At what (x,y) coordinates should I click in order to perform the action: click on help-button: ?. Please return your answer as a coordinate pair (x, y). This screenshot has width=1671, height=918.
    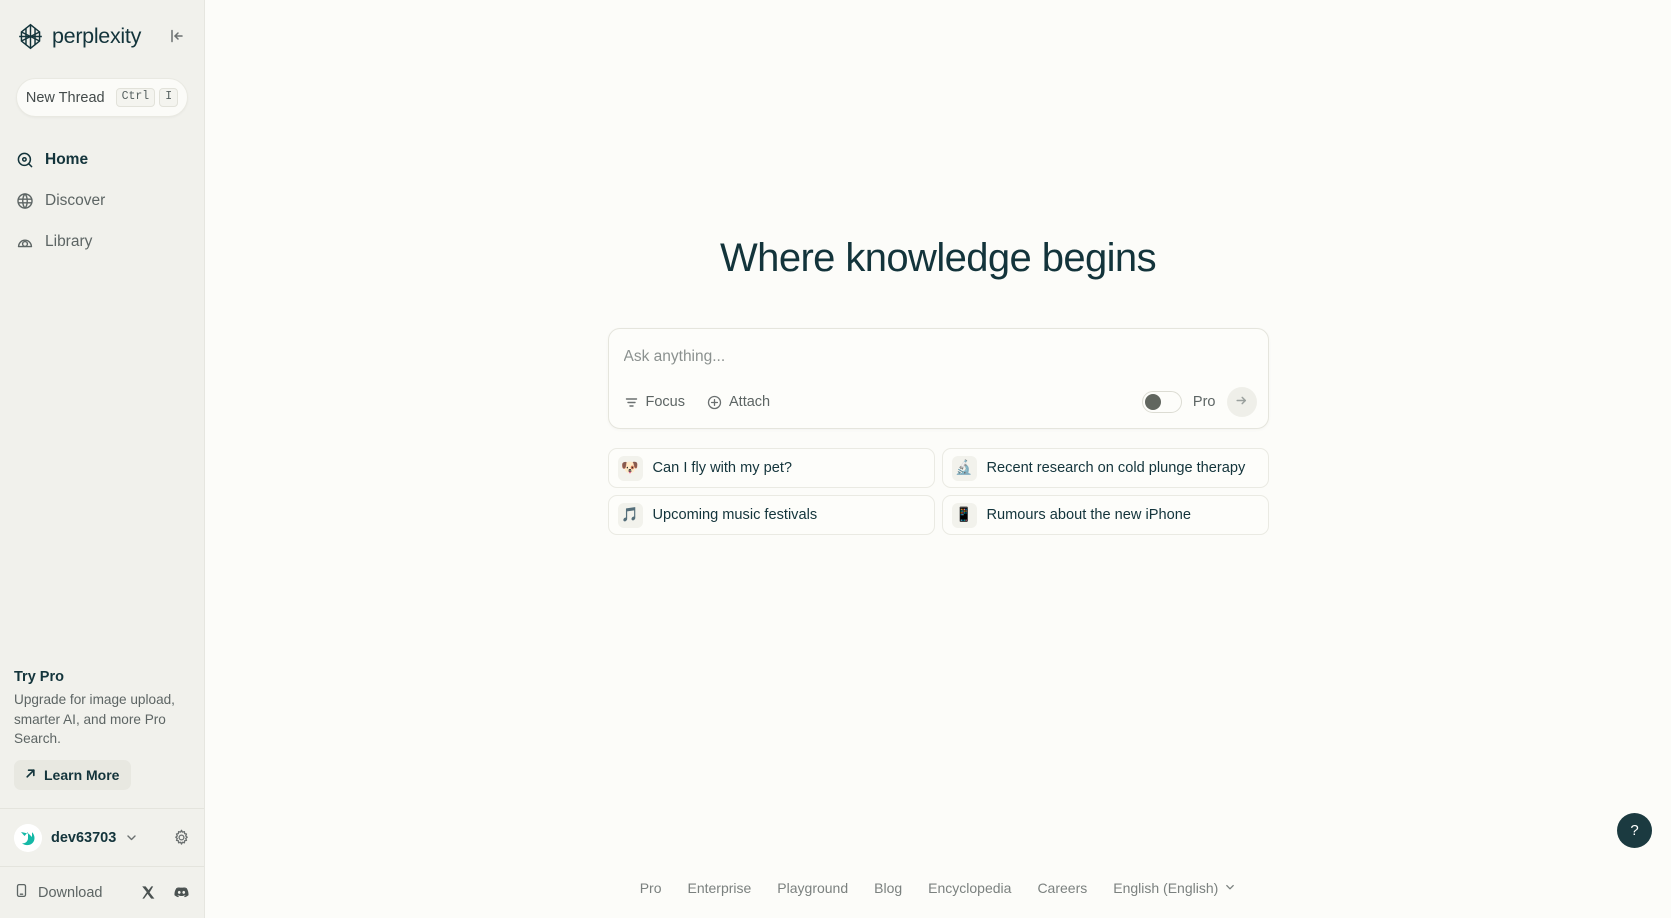
    Looking at the image, I should click on (1634, 830).